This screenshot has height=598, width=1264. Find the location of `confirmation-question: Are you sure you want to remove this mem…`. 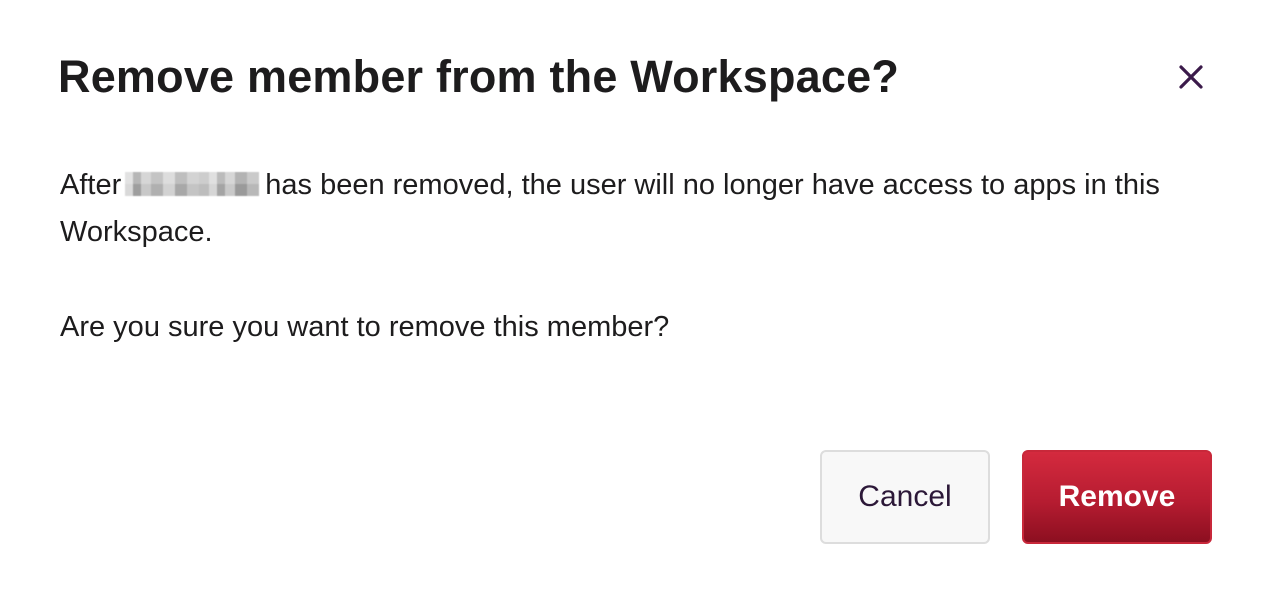

confirmation-question: Are you sure you want to remove this mem… is located at coordinates (365, 327).